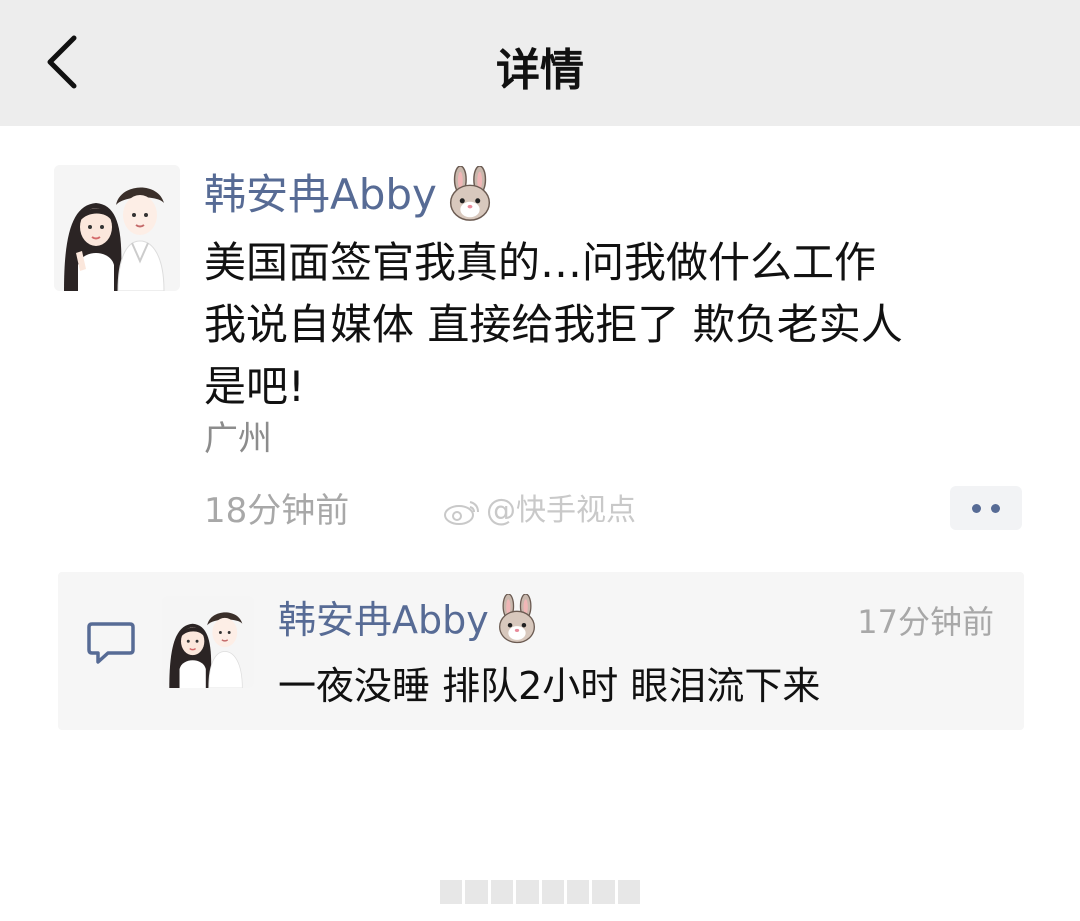 This screenshot has width=1080, height=921. I want to click on footer-watermark, so click(540, 892).